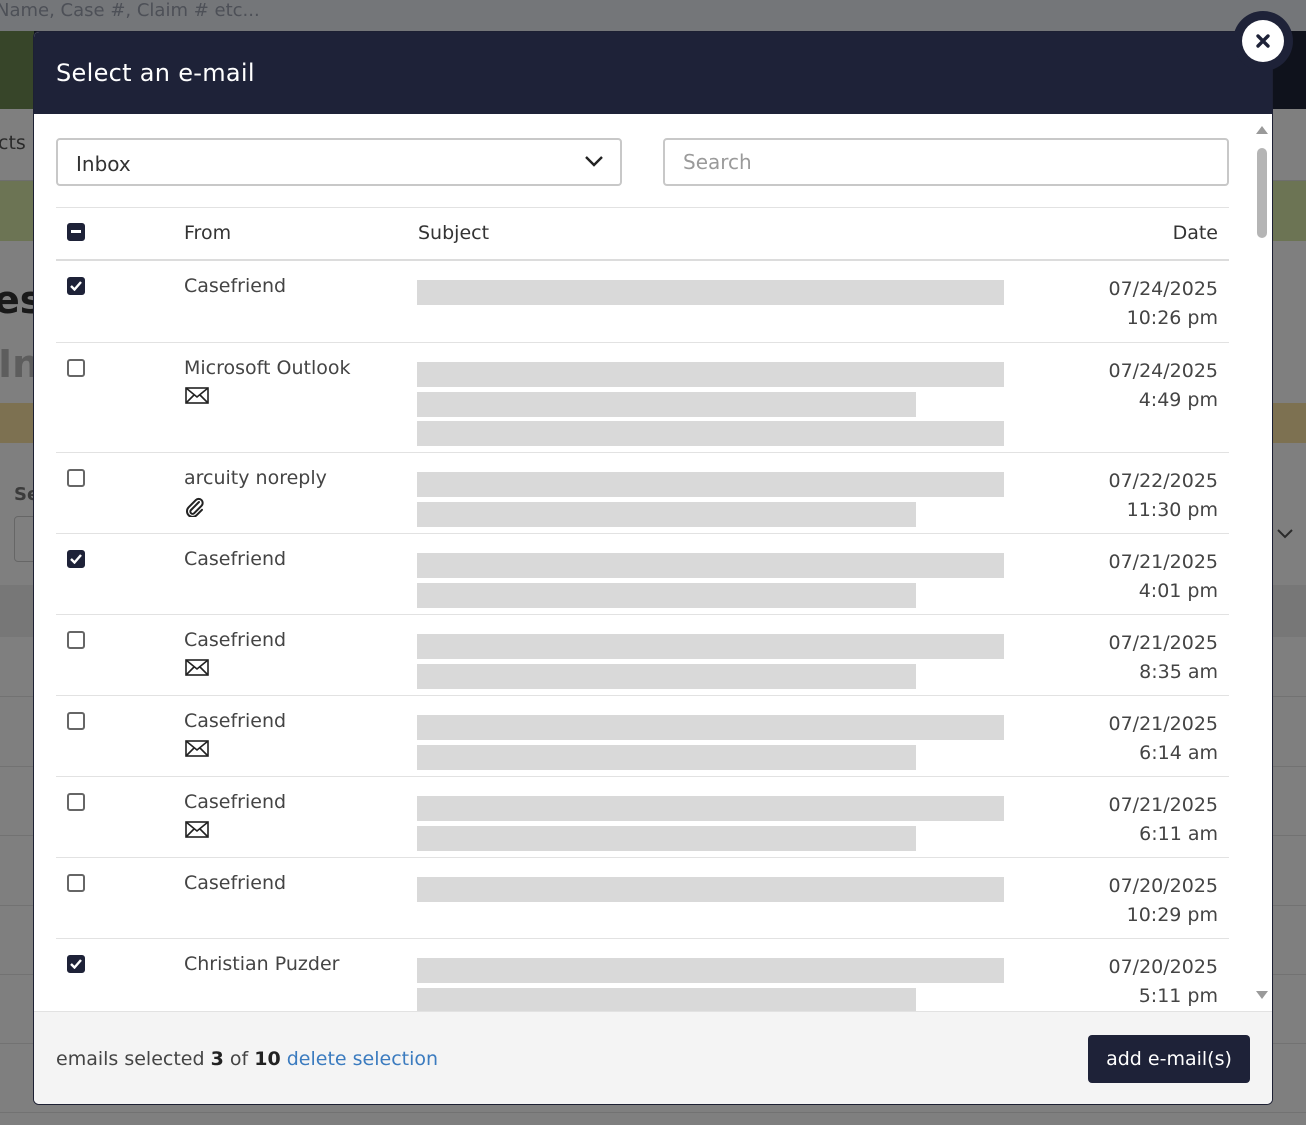  Describe the element at coordinates (1178, 672) in the screenshot. I see `row-date-time: 8:35 am` at that location.